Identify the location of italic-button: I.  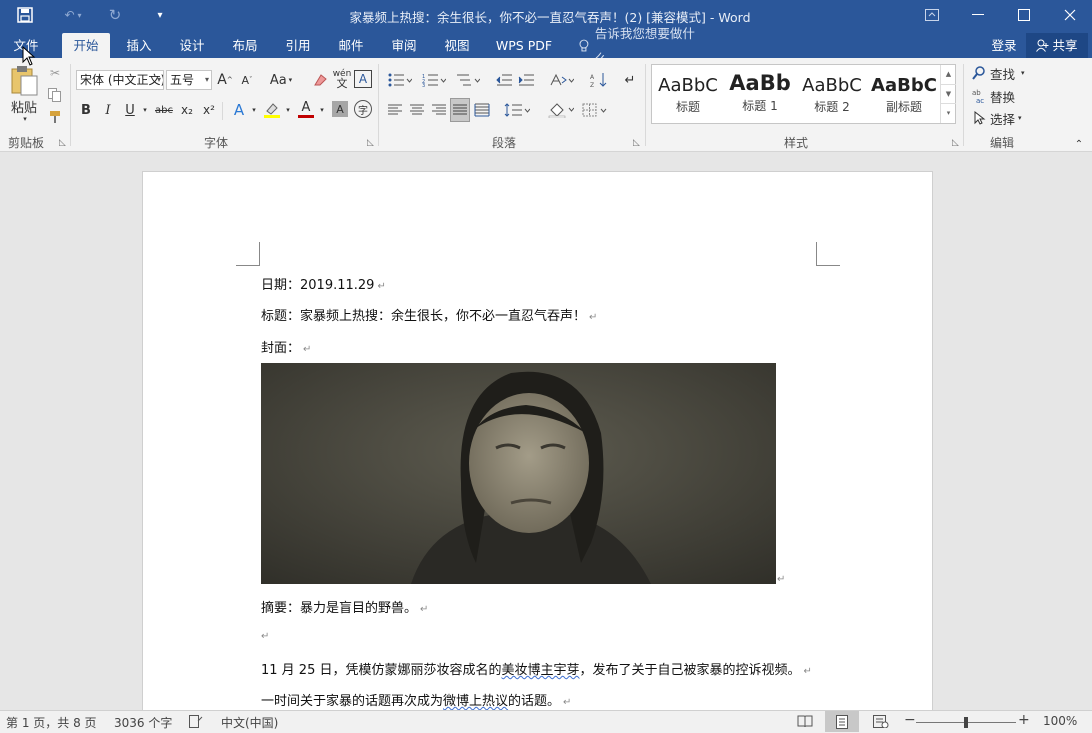
(108, 110).